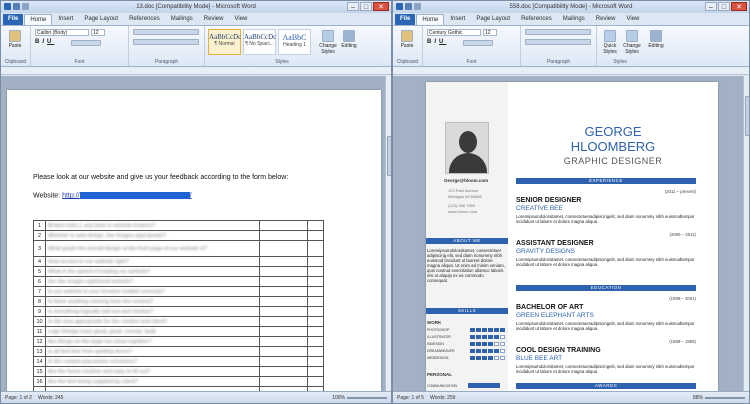  Describe the element at coordinates (747, 116) in the screenshot. I see `scroll-thumb` at that location.